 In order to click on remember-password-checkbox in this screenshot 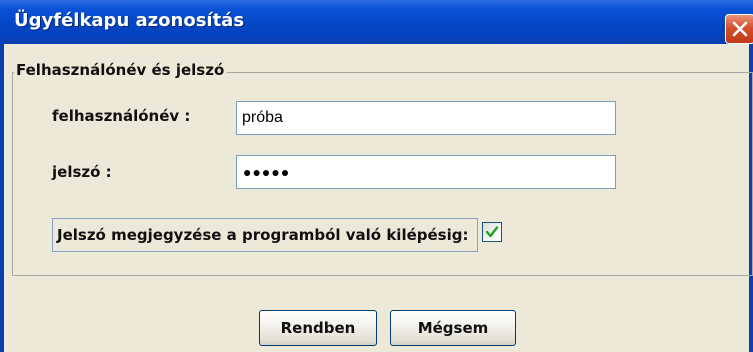, I will do `click(492, 232)`.